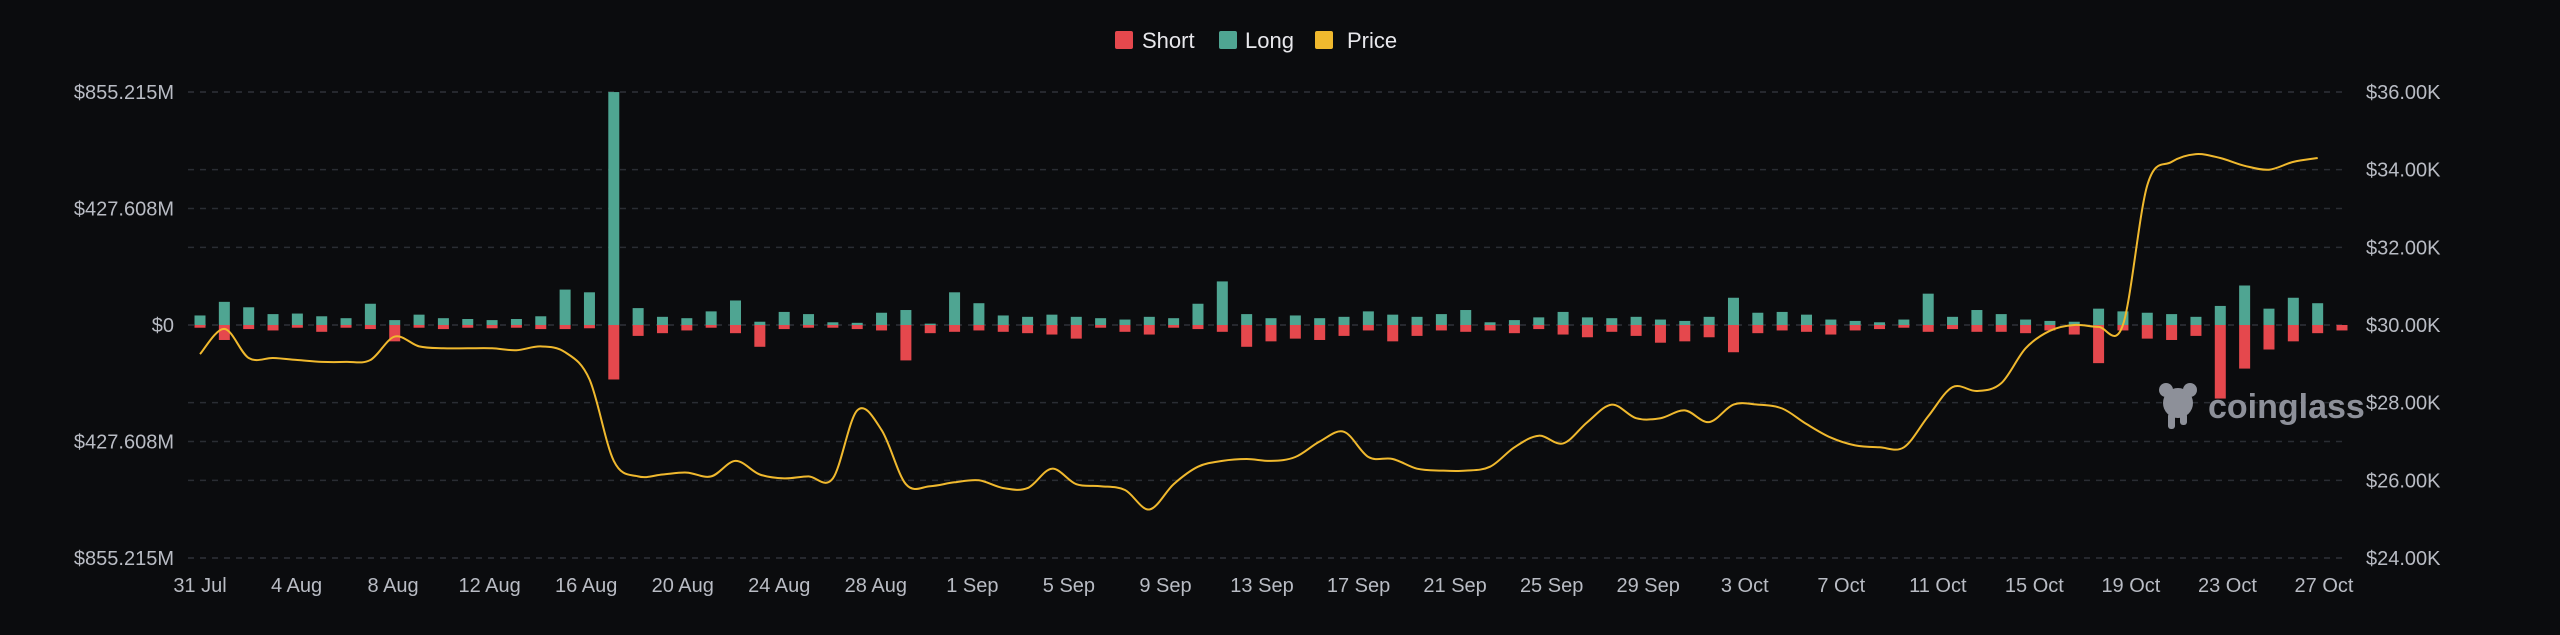  Describe the element at coordinates (1256, 40) in the screenshot. I see `legend: Short Long Price` at that location.